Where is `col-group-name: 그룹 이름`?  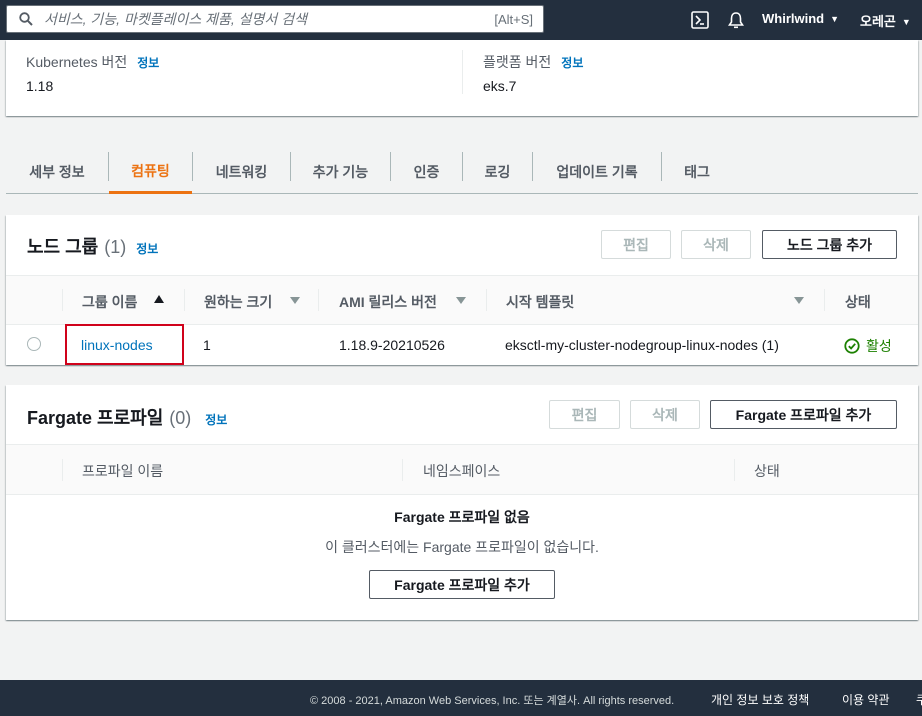 col-group-name: 그룹 이름 is located at coordinates (109, 302).